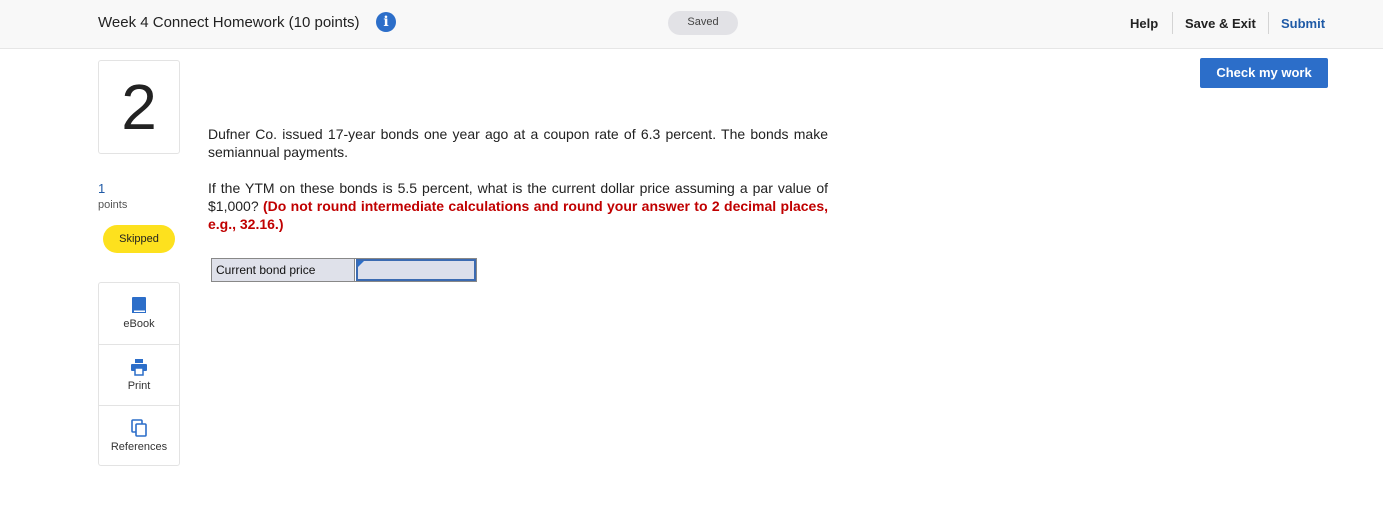 This screenshot has height=527, width=1383. I want to click on tools-panel: eBook Print References, so click(139, 374).